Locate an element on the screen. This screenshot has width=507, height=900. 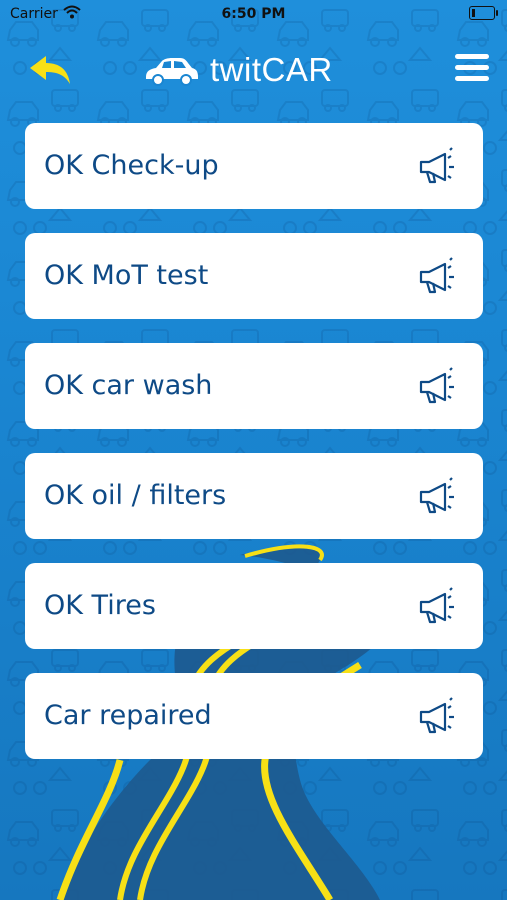
status-item-tires: OK Tires is located at coordinates (254, 606).